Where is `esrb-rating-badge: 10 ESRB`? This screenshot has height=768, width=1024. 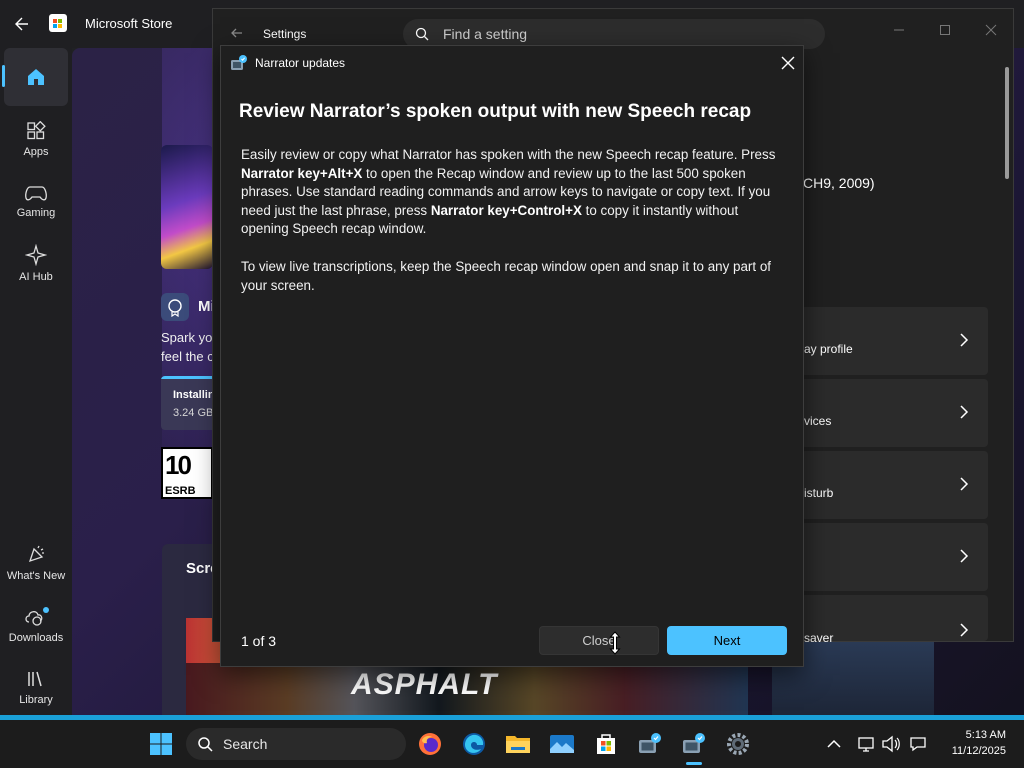 esrb-rating-badge: 10 ESRB is located at coordinates (187, 473).